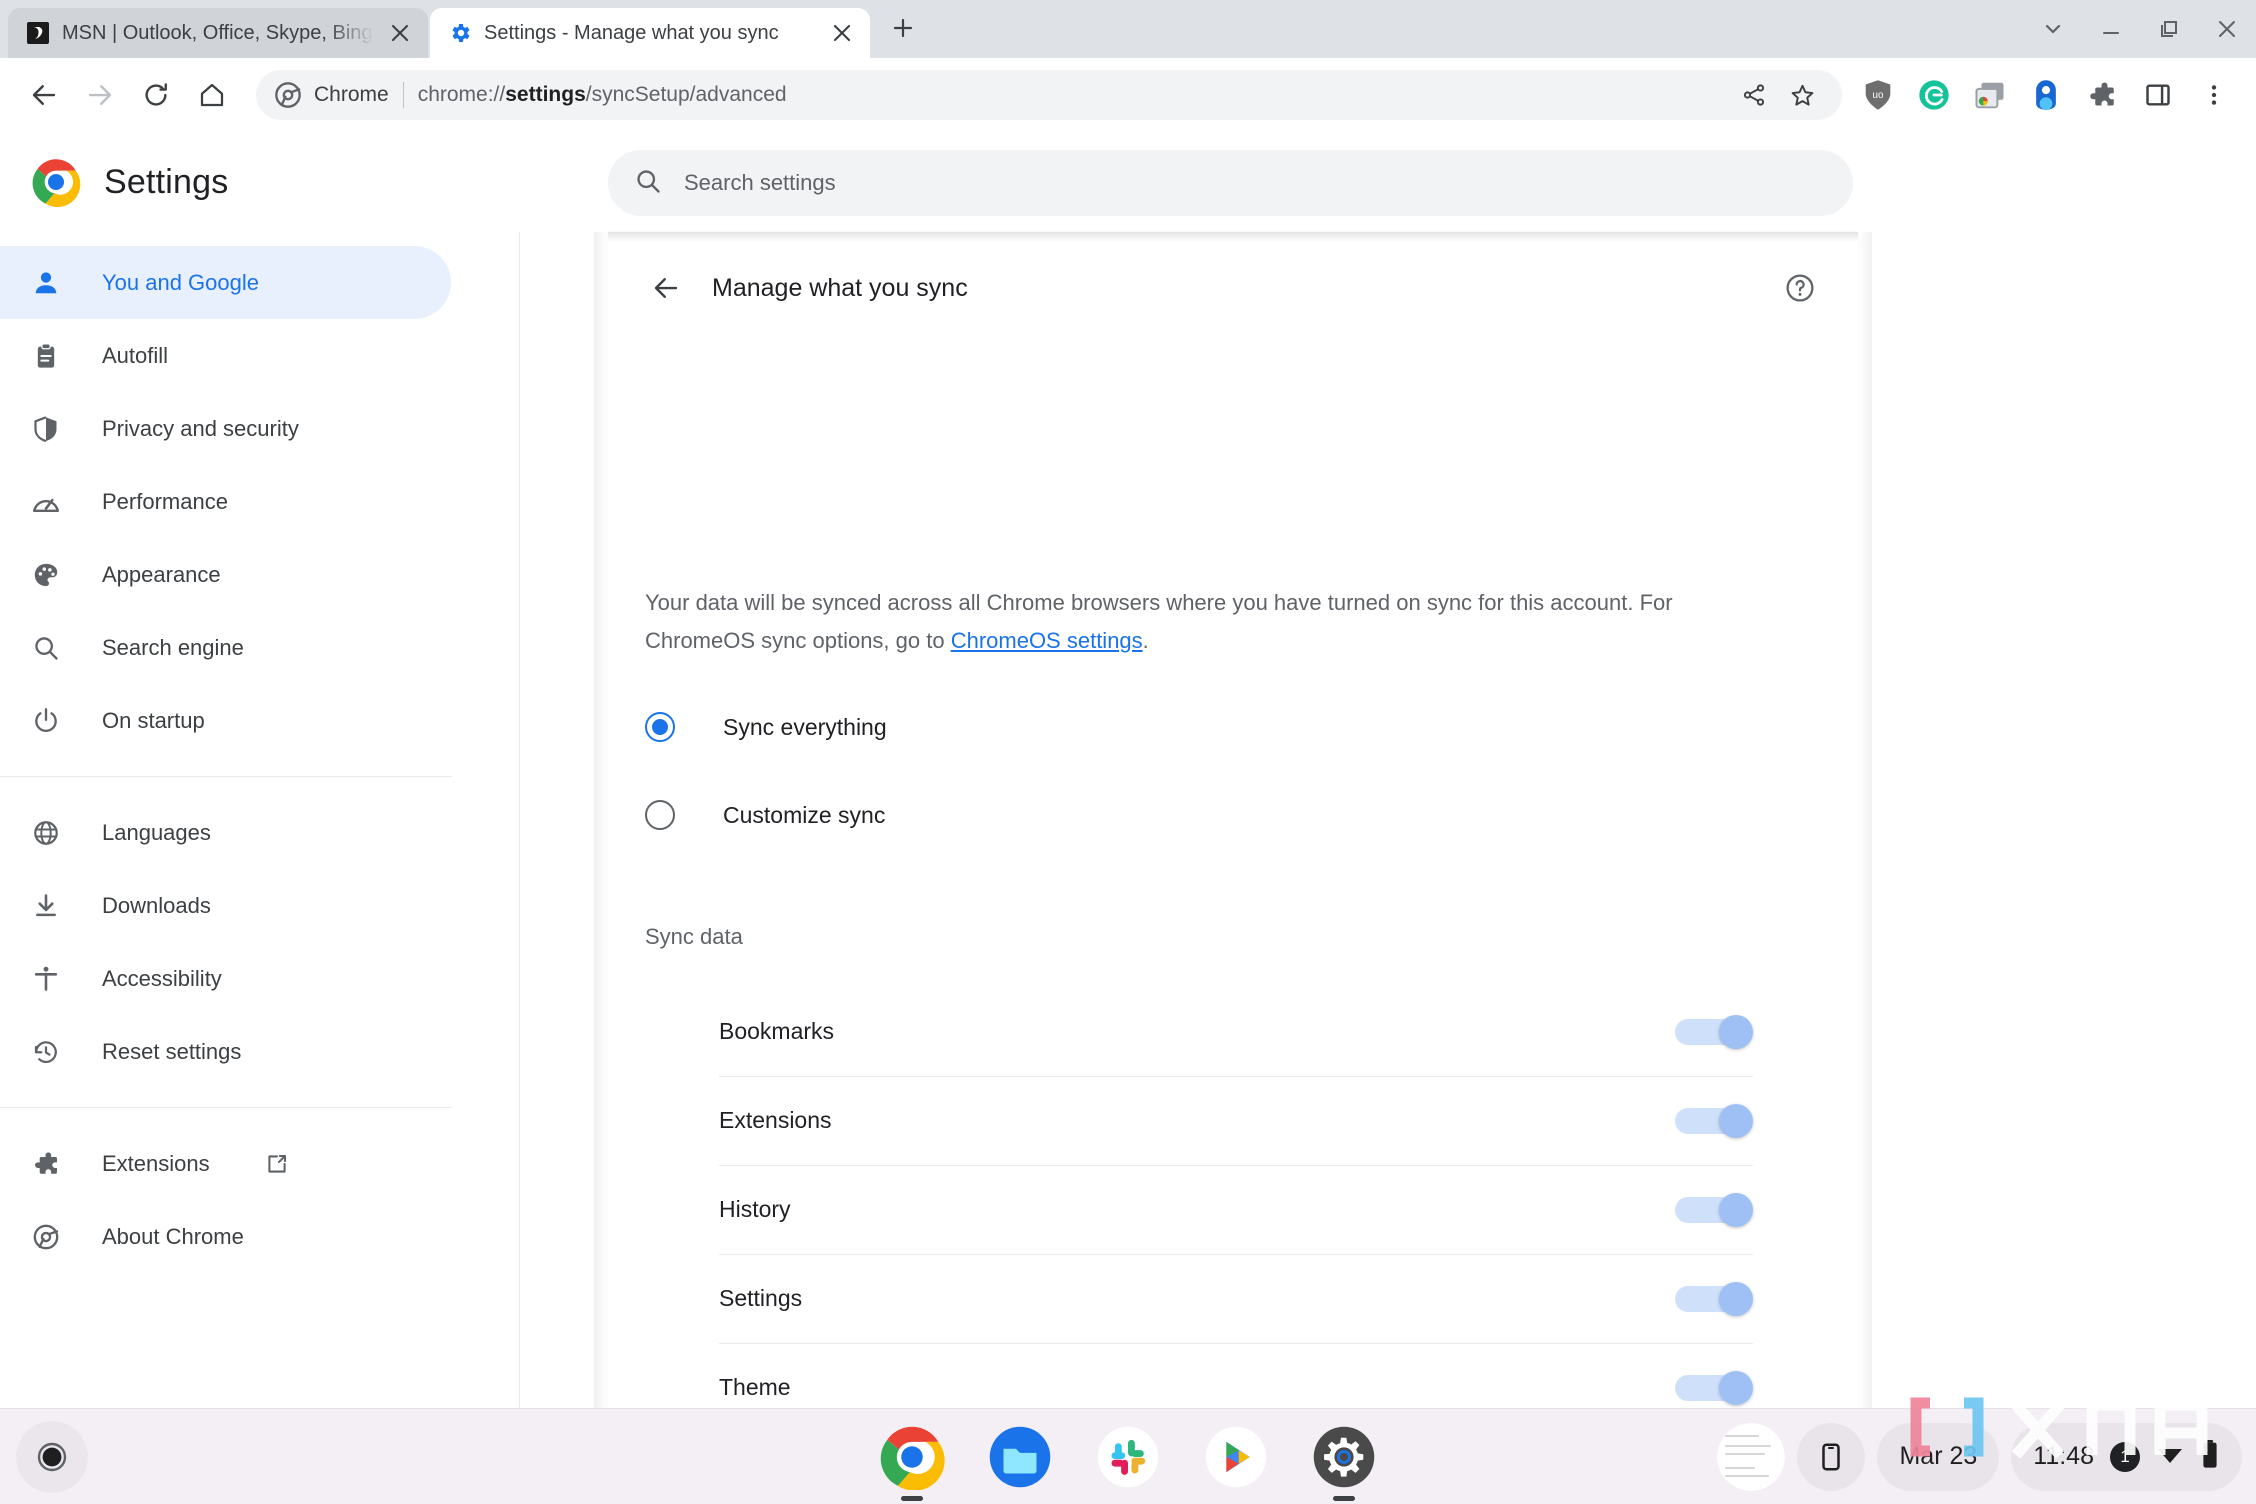 The width and height of the screenshot is (2256, 1504). What do you see at coordinates (156, 95) in the screenshot?
I see `reload-icon` at bounding box center [156, 95].